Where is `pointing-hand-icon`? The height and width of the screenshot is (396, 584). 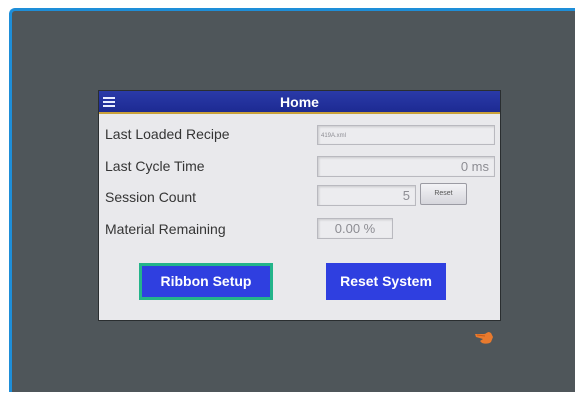
pointing-hand-icon is located at coordinates (484, 338).